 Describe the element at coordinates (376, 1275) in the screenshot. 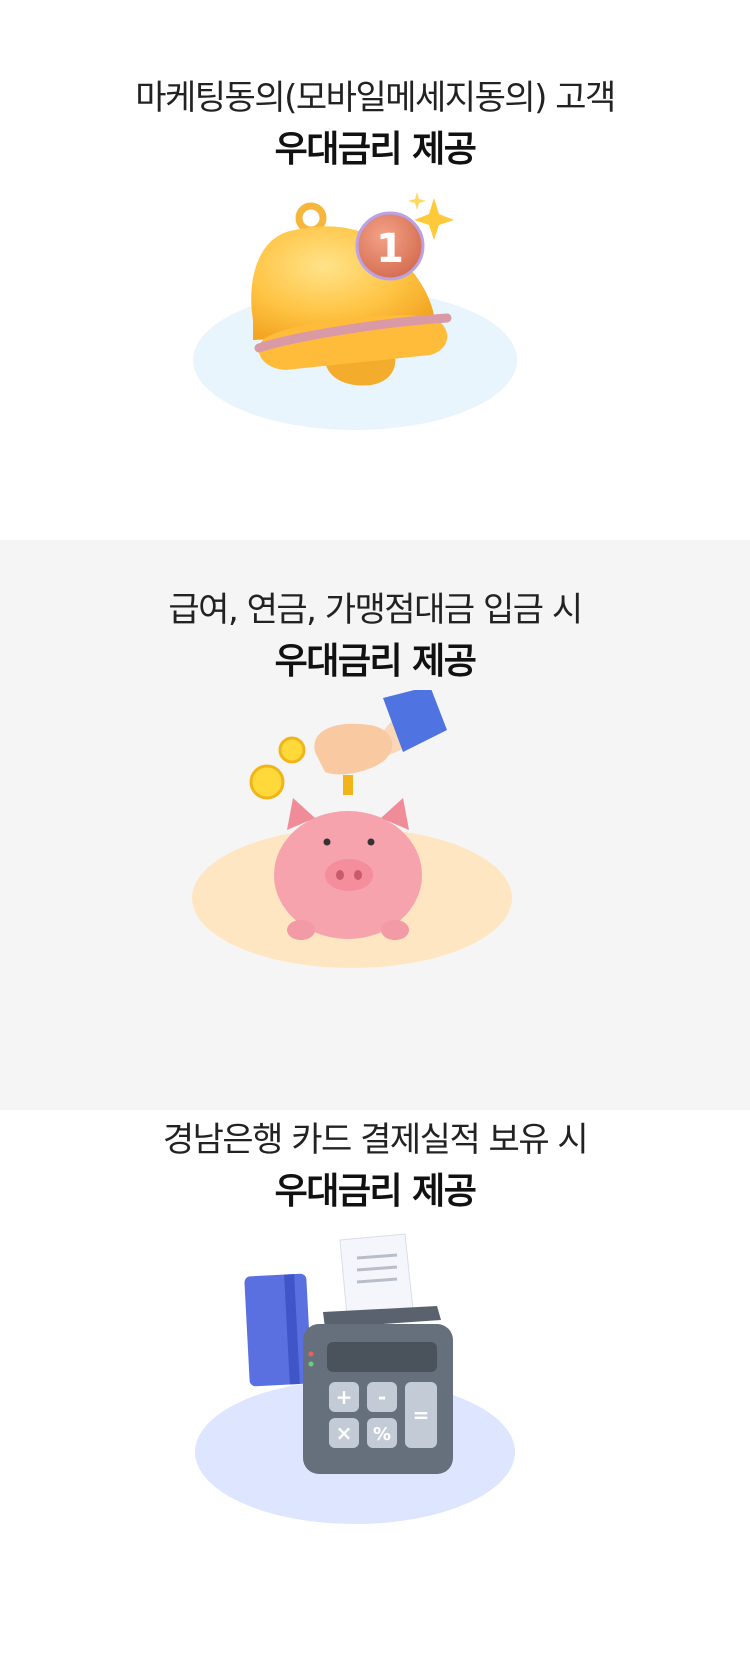

I see `receipt-paper` at that location.